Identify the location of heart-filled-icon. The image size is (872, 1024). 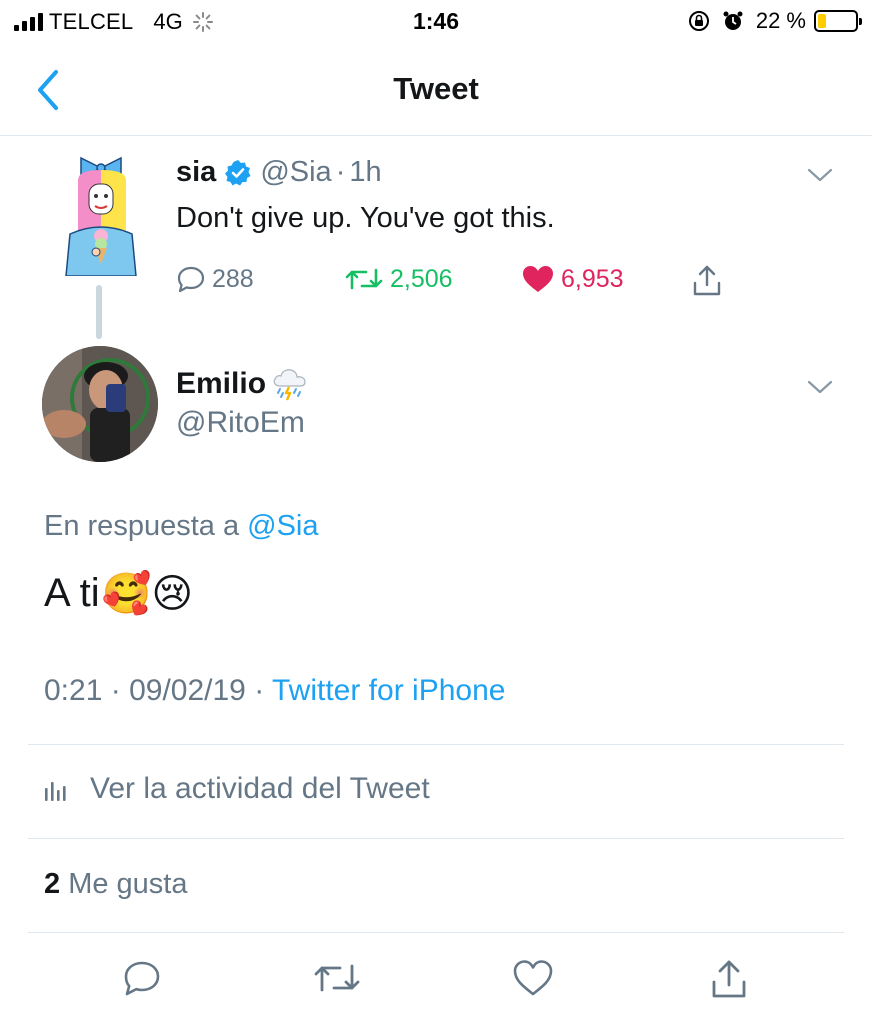
(538, 279).